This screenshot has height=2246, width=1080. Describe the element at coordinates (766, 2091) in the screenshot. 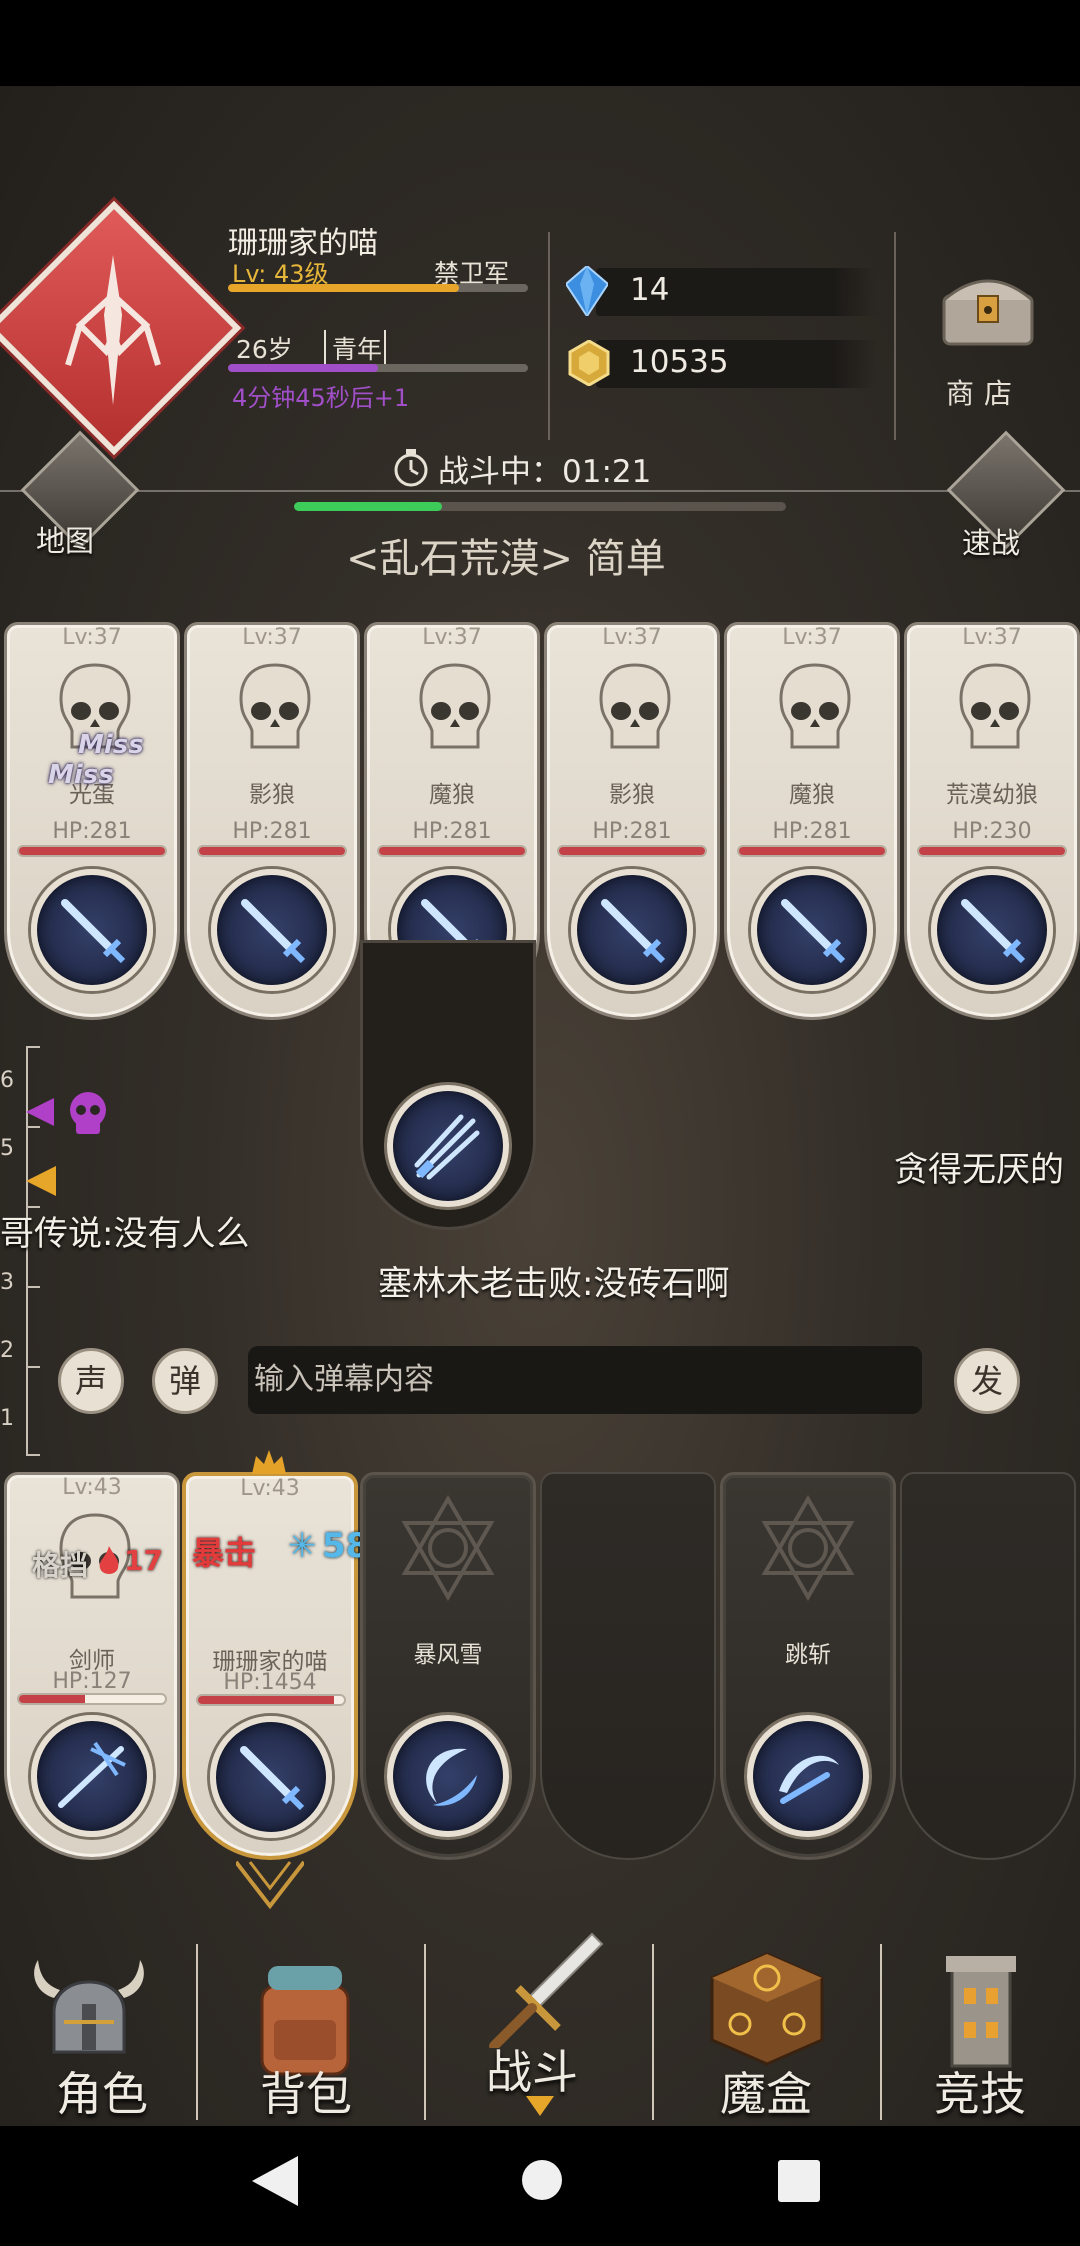

I see `tab-magic-box: 魔盒` at that location.